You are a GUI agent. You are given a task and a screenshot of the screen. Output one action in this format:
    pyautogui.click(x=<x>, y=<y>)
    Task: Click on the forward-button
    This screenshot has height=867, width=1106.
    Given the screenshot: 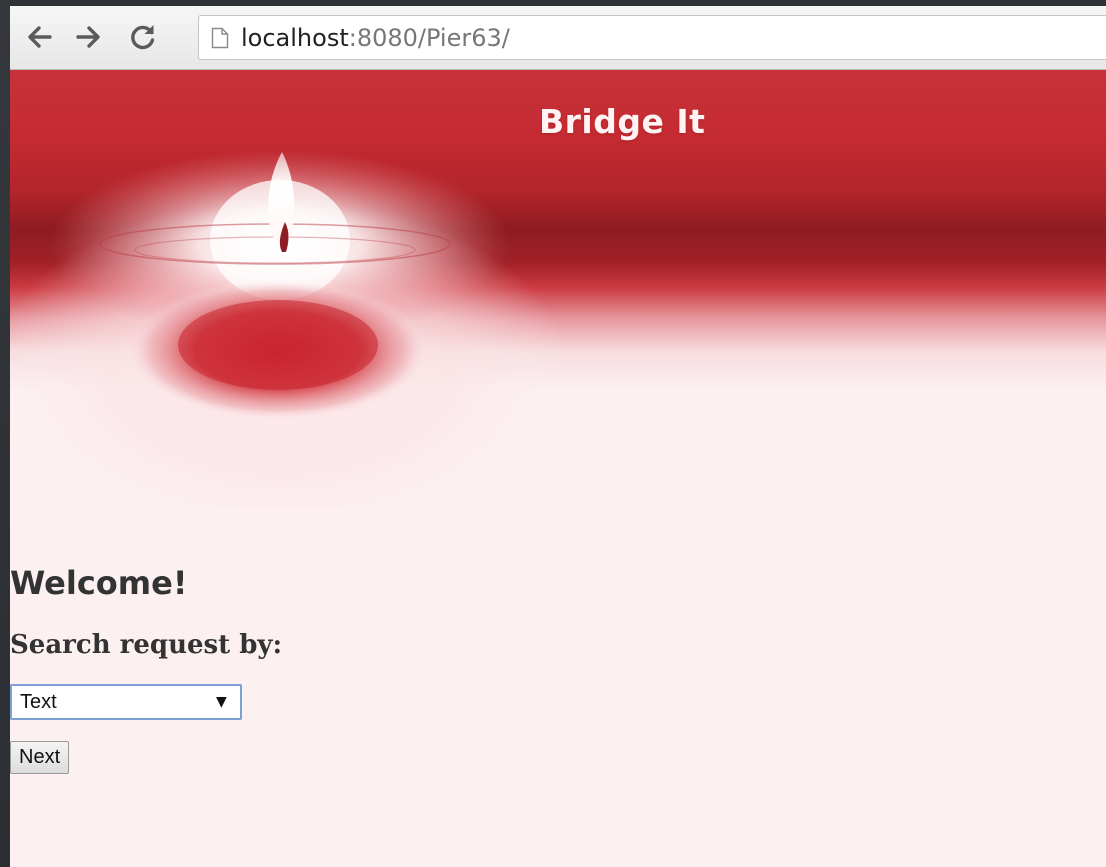 What is the action you would take?
    pyautogui.click(x=89, y=37)
    